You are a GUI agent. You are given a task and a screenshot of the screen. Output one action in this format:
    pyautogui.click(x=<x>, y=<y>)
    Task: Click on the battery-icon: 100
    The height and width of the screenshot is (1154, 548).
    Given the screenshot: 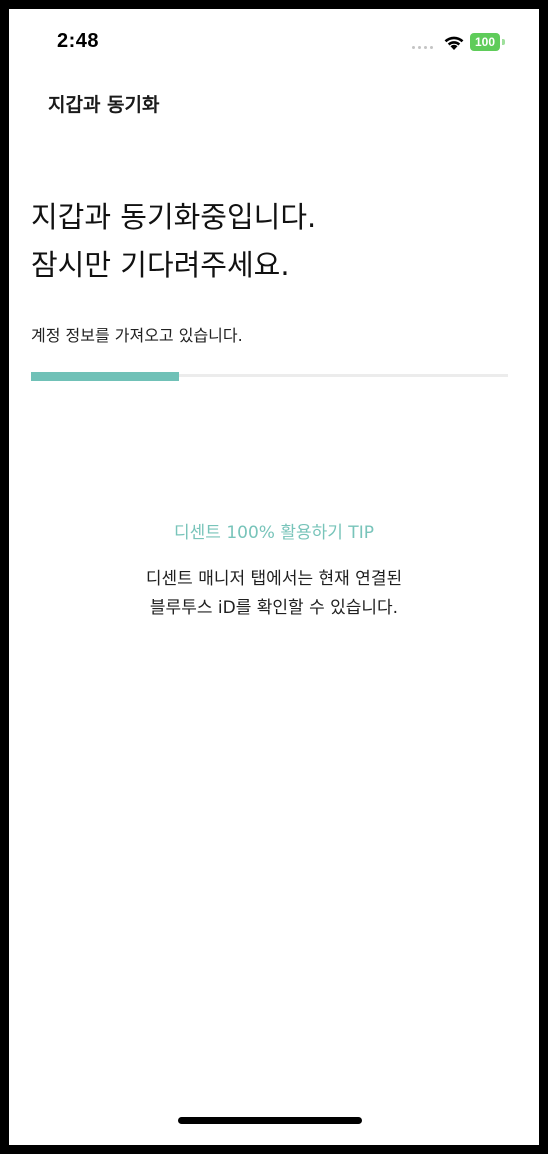 What is the action you would take?
    pyautogui.click(x=485, y=42)
    